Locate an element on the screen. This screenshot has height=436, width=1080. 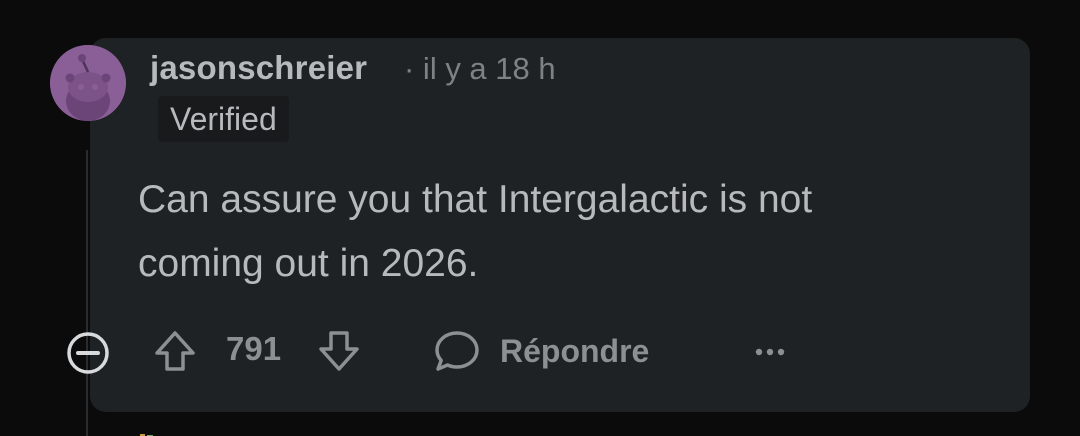
ellipsis-icon is located at coordinates (770, 352).